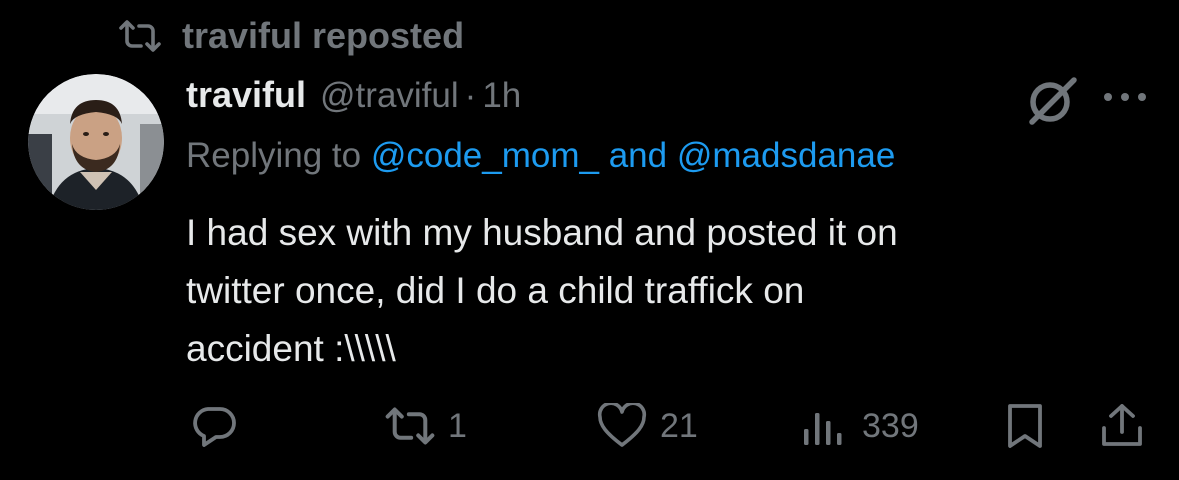  I want to click on bookmark-icon, so click(1025, 426).